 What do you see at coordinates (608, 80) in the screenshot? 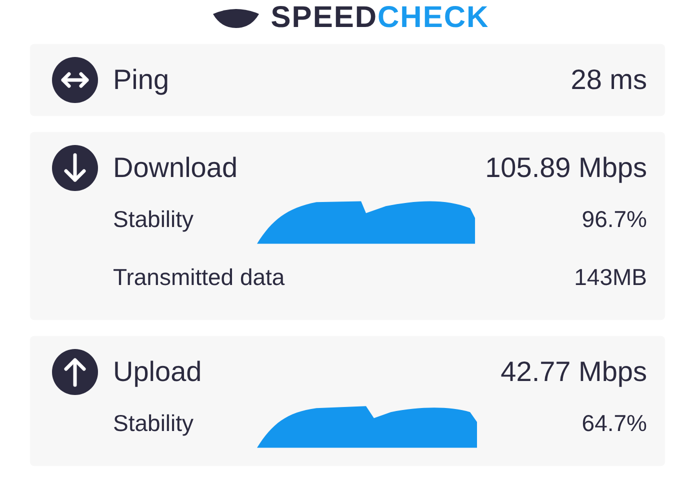
I see `result-value: 28 ms` at bounding box center [608, 80].